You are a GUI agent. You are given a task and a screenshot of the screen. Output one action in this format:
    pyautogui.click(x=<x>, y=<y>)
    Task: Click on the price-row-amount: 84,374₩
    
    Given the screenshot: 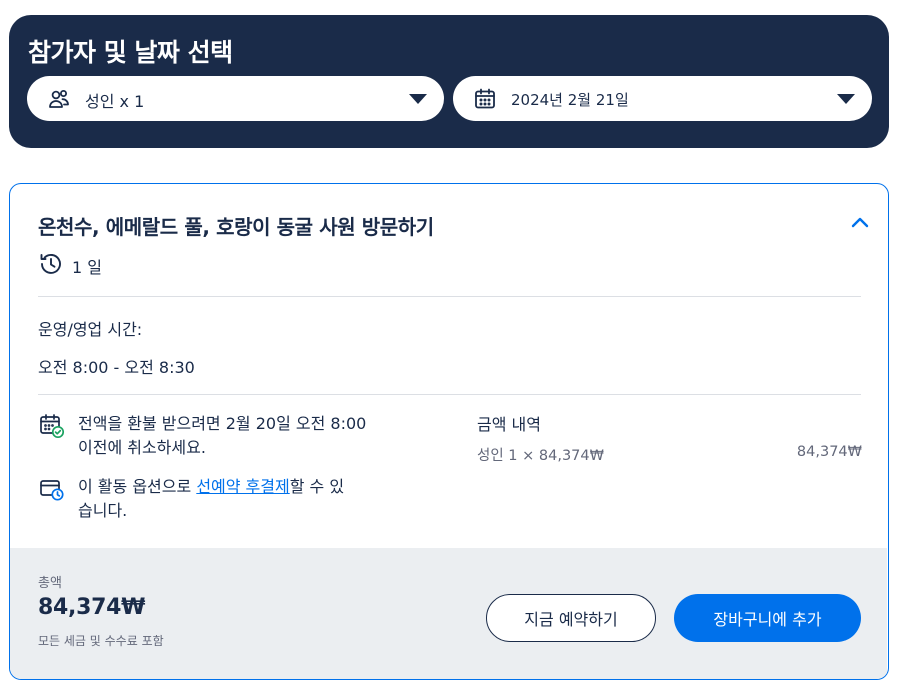 What is the action you would take?
    pyautogui.click(x=829, y=452)
    